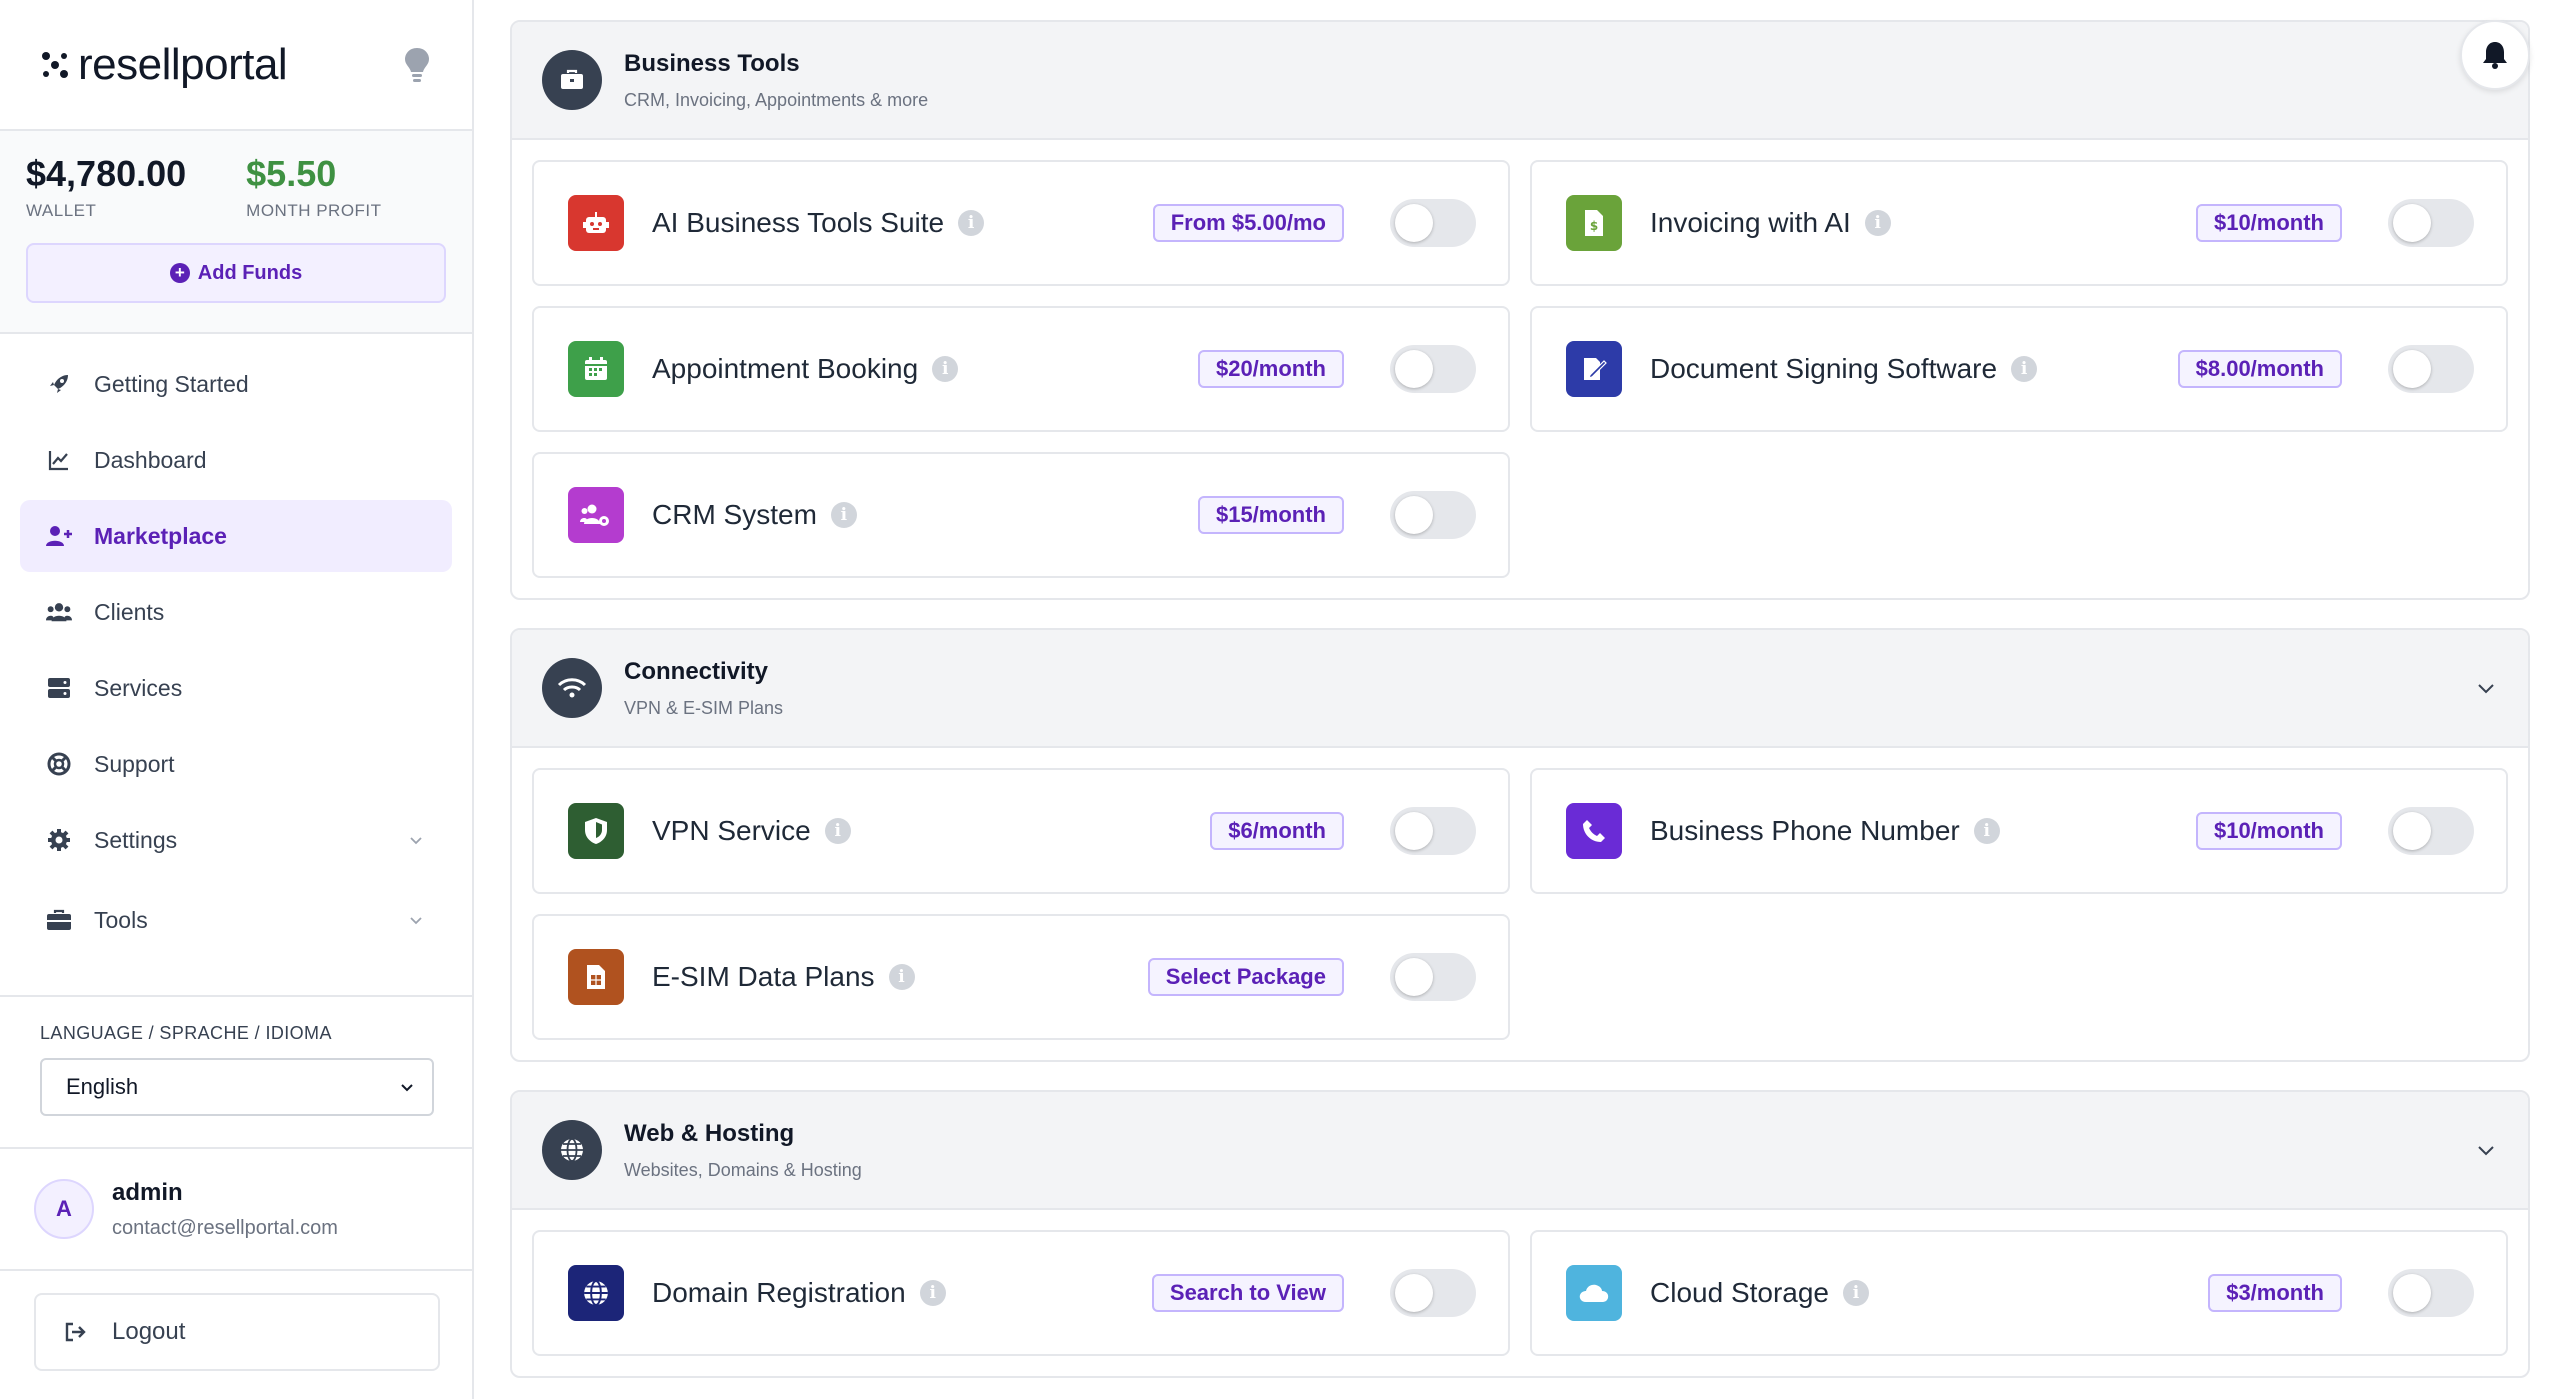  Describe the element at coordinates (2275, 1293) in the screenshot. I see `price-badge: $3/month` at that location.